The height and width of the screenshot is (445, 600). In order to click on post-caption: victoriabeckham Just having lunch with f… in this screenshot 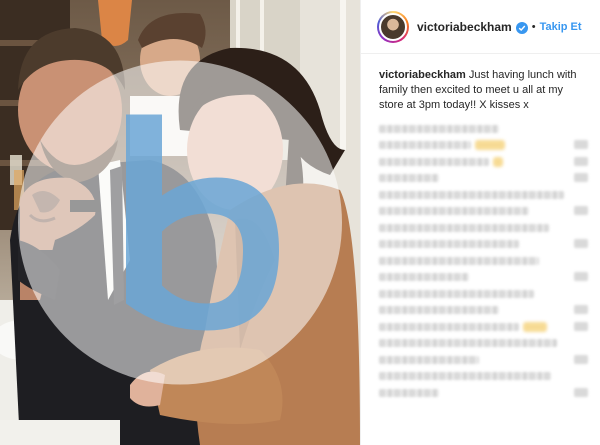, I will do `click(480, 83)`.